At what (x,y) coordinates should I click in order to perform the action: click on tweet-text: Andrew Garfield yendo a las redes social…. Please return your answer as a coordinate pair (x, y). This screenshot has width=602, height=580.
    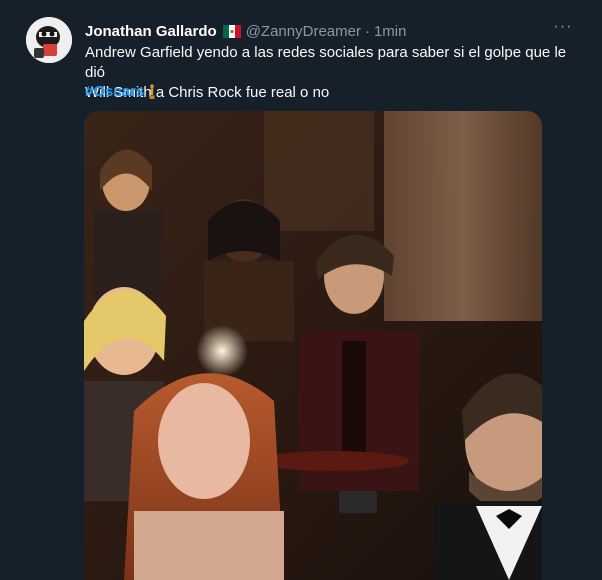
    Looking at the image, I should click on (335, 73).